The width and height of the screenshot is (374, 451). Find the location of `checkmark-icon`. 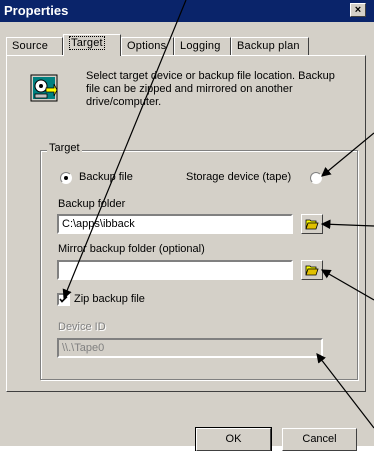

checkmark-icon is located at coordinates (63, 299).